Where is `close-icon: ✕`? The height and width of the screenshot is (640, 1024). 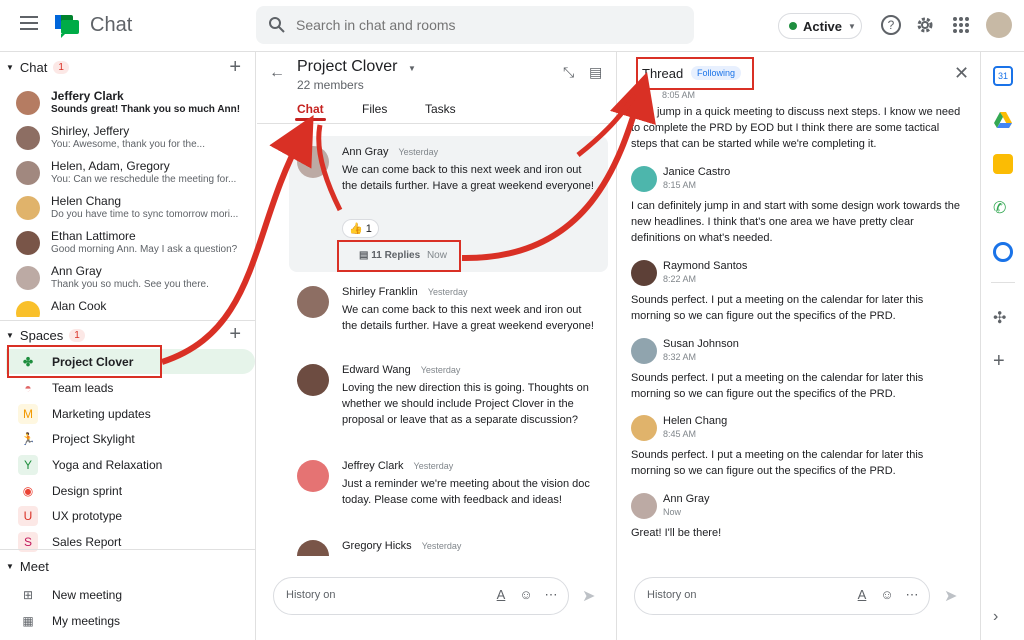 close-icon: ✕ is located at coordinates (961, 73).